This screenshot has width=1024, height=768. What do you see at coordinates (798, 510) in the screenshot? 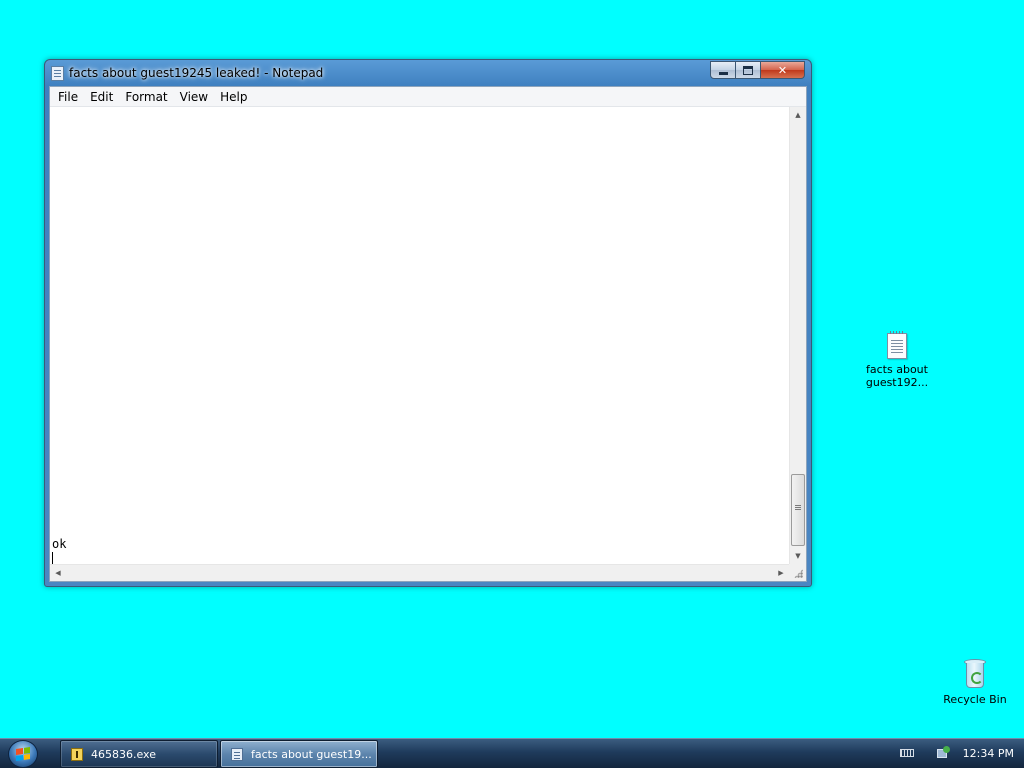
I see `vertical-scroll-thumb` at bounding box center [798, 510].